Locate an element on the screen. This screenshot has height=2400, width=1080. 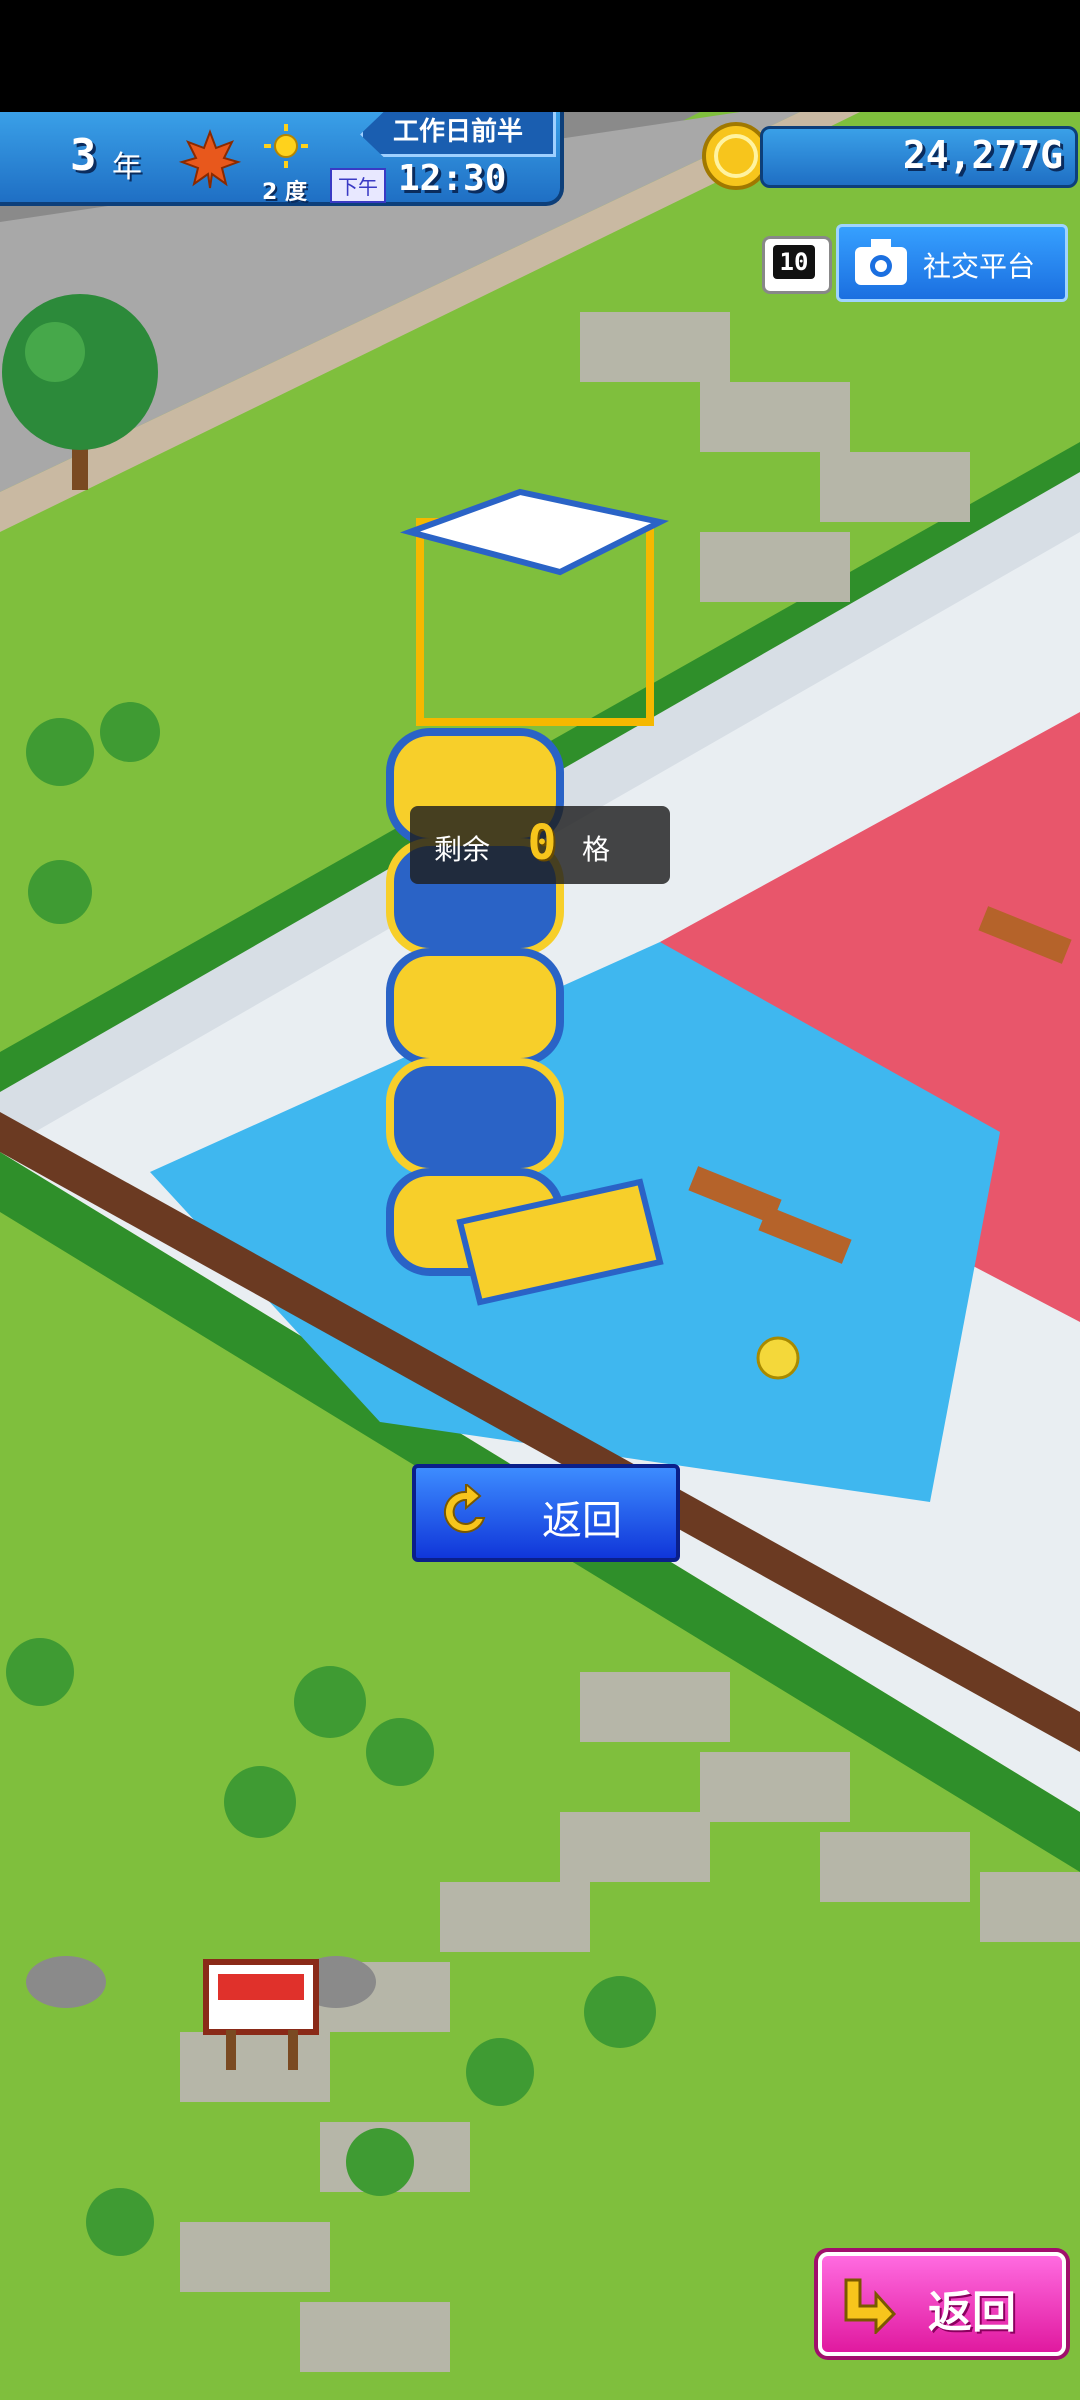
center-return-label: 返回 is located at coordinates (582, 1521).